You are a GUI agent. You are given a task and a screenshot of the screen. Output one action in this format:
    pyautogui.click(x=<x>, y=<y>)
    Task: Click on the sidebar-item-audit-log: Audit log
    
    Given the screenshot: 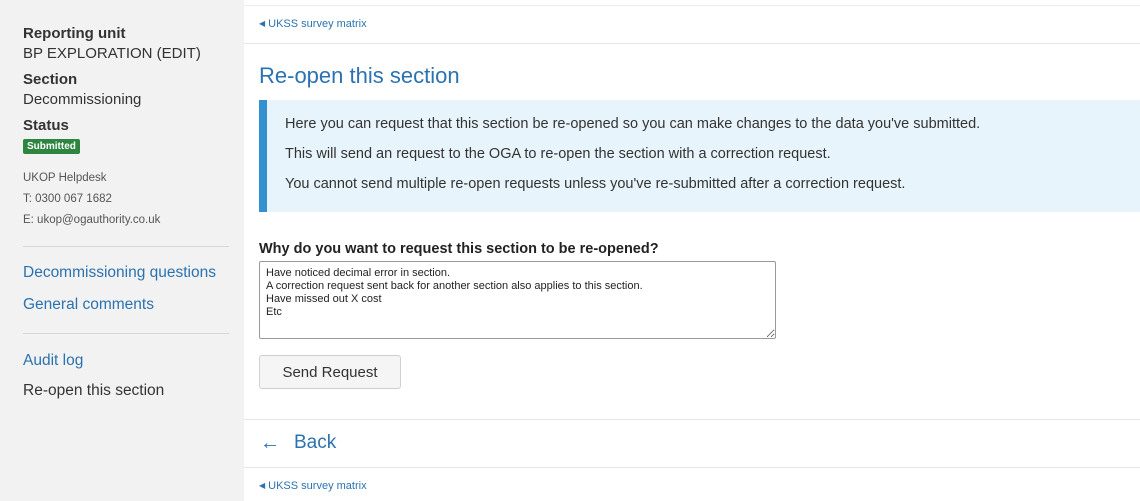 What is the action you would take?
    pyautogui.click(x=126, y=361)
    